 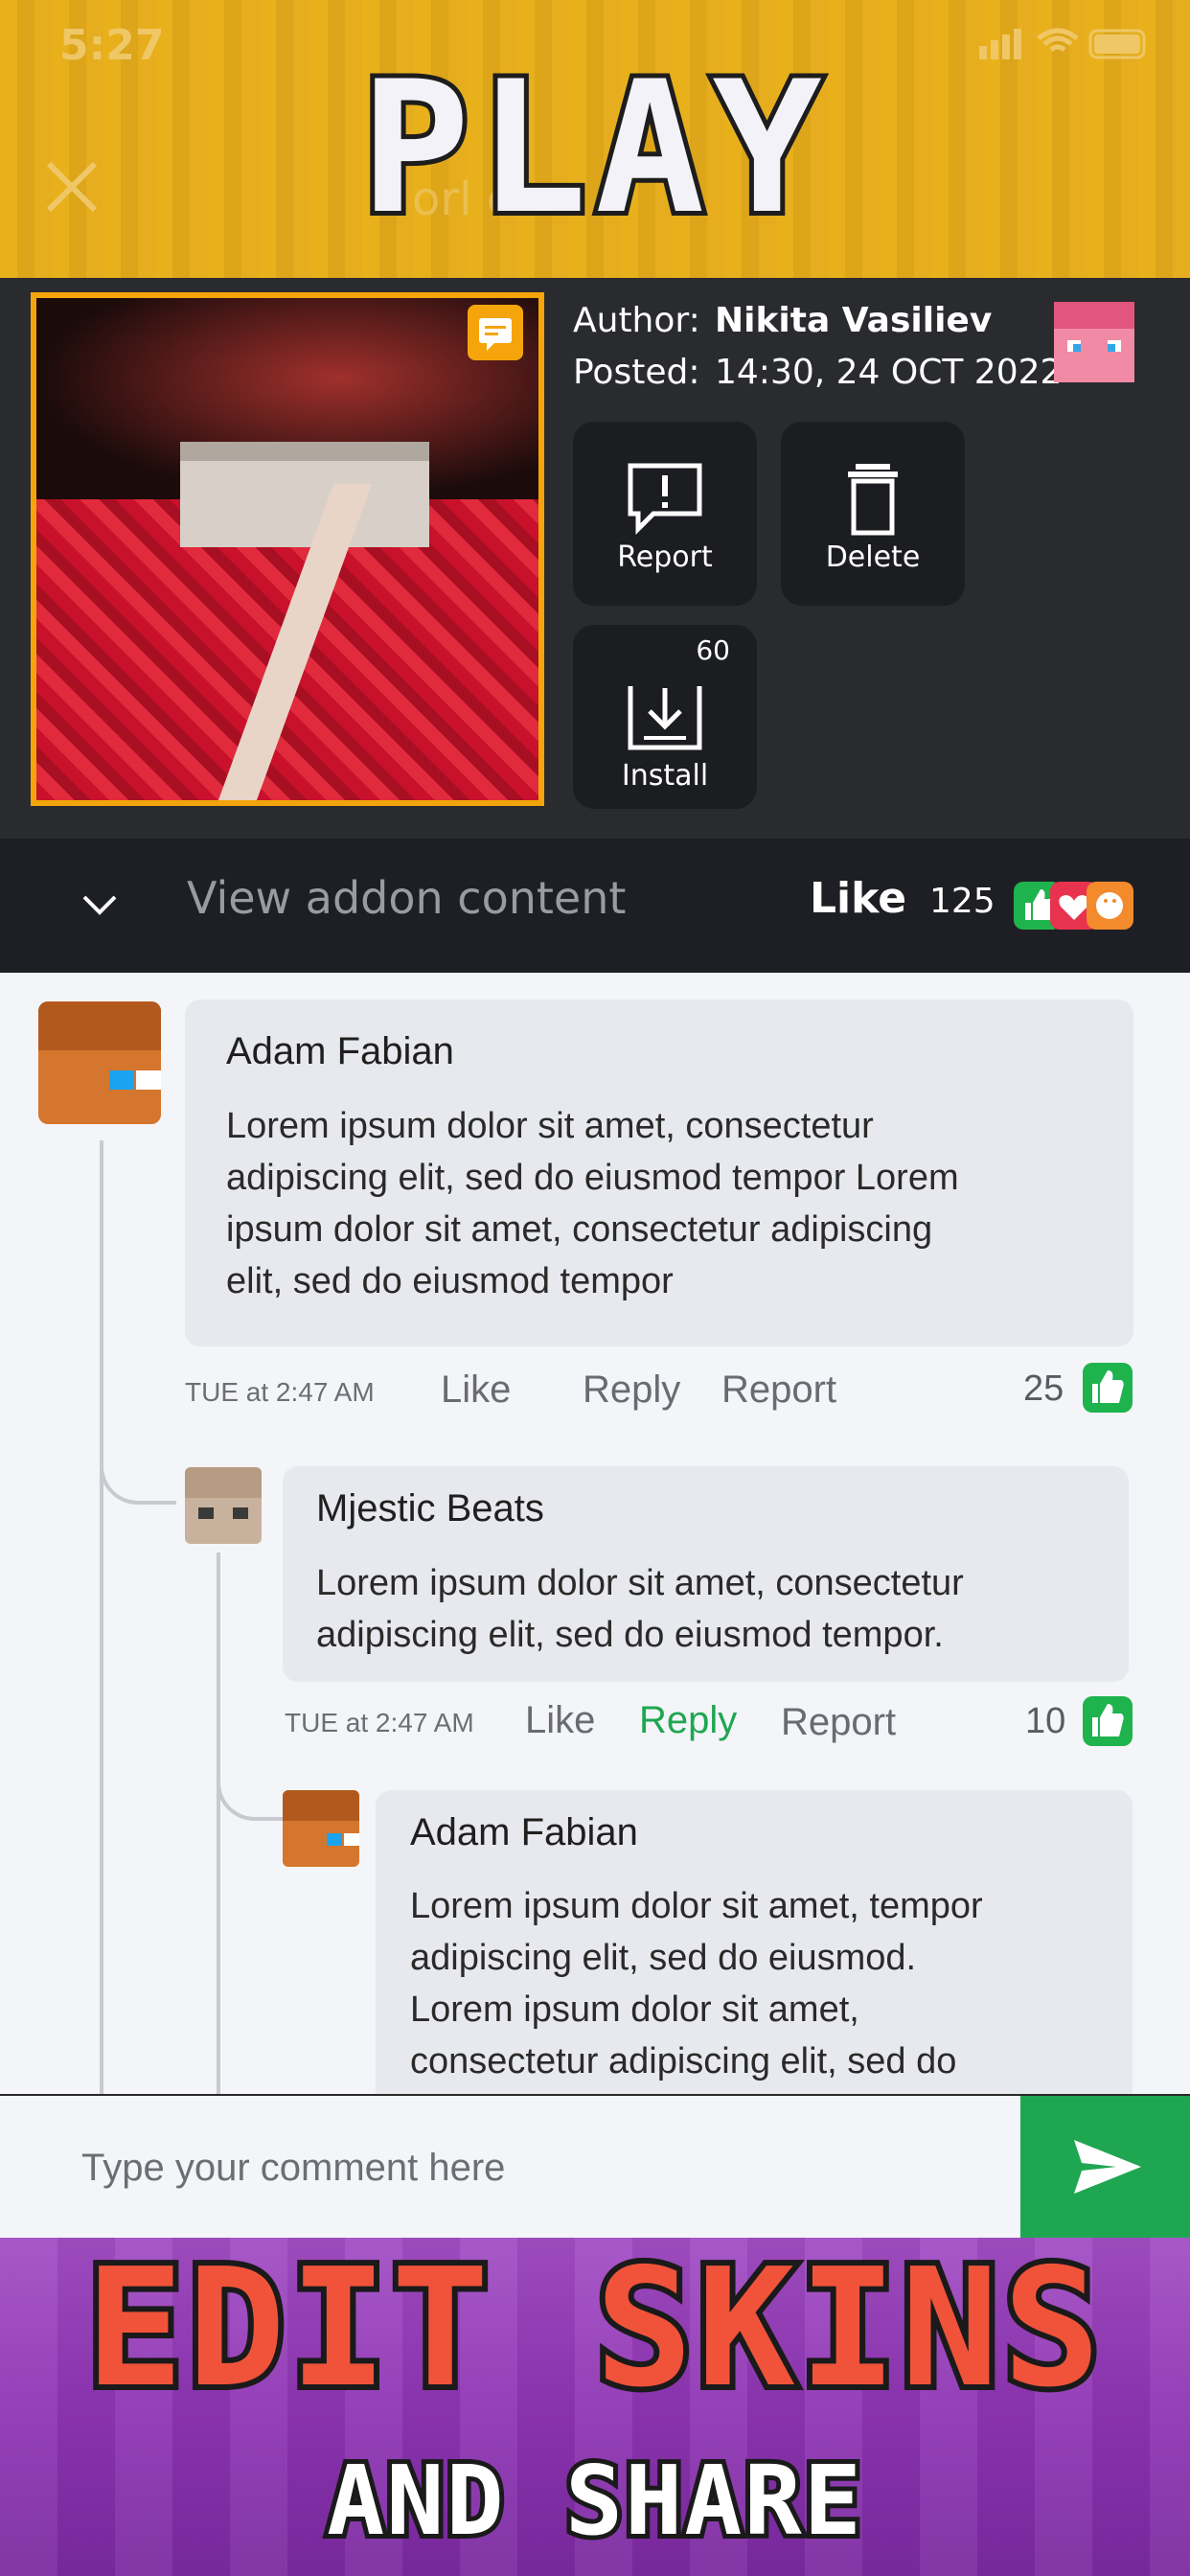 I want to click on promo-line-2: AND SHARE, so click(x=594, y=2501).